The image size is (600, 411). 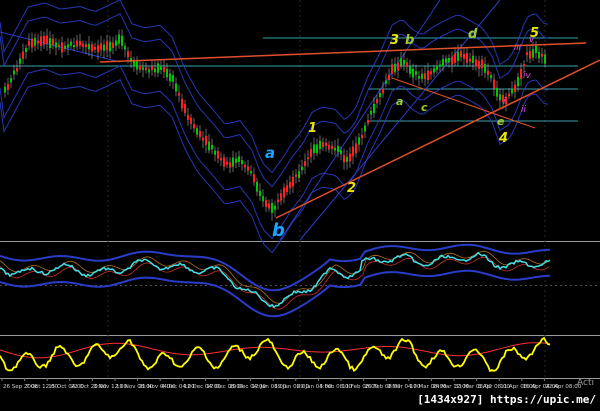 I want to click on wave-label: 3, so click(x=394, y=40).